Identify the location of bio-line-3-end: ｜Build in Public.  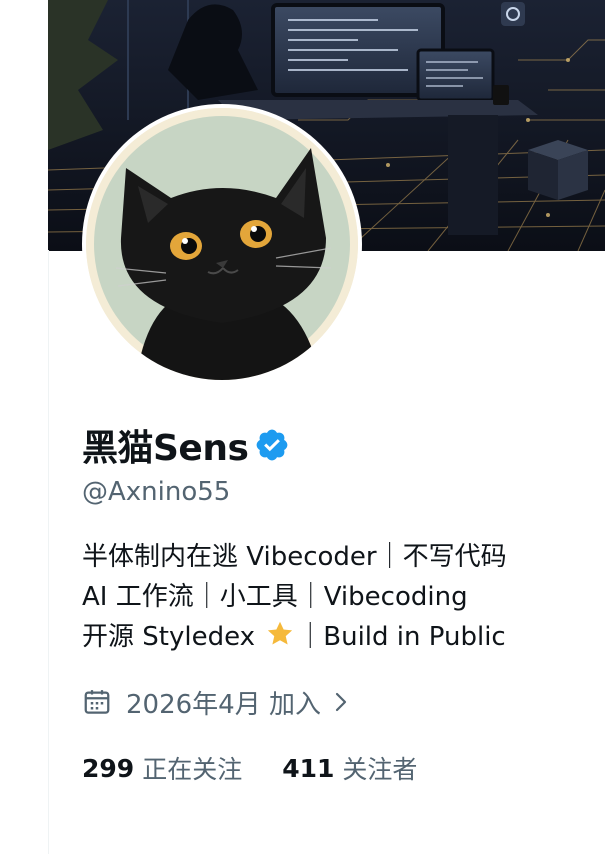
(401, 637).